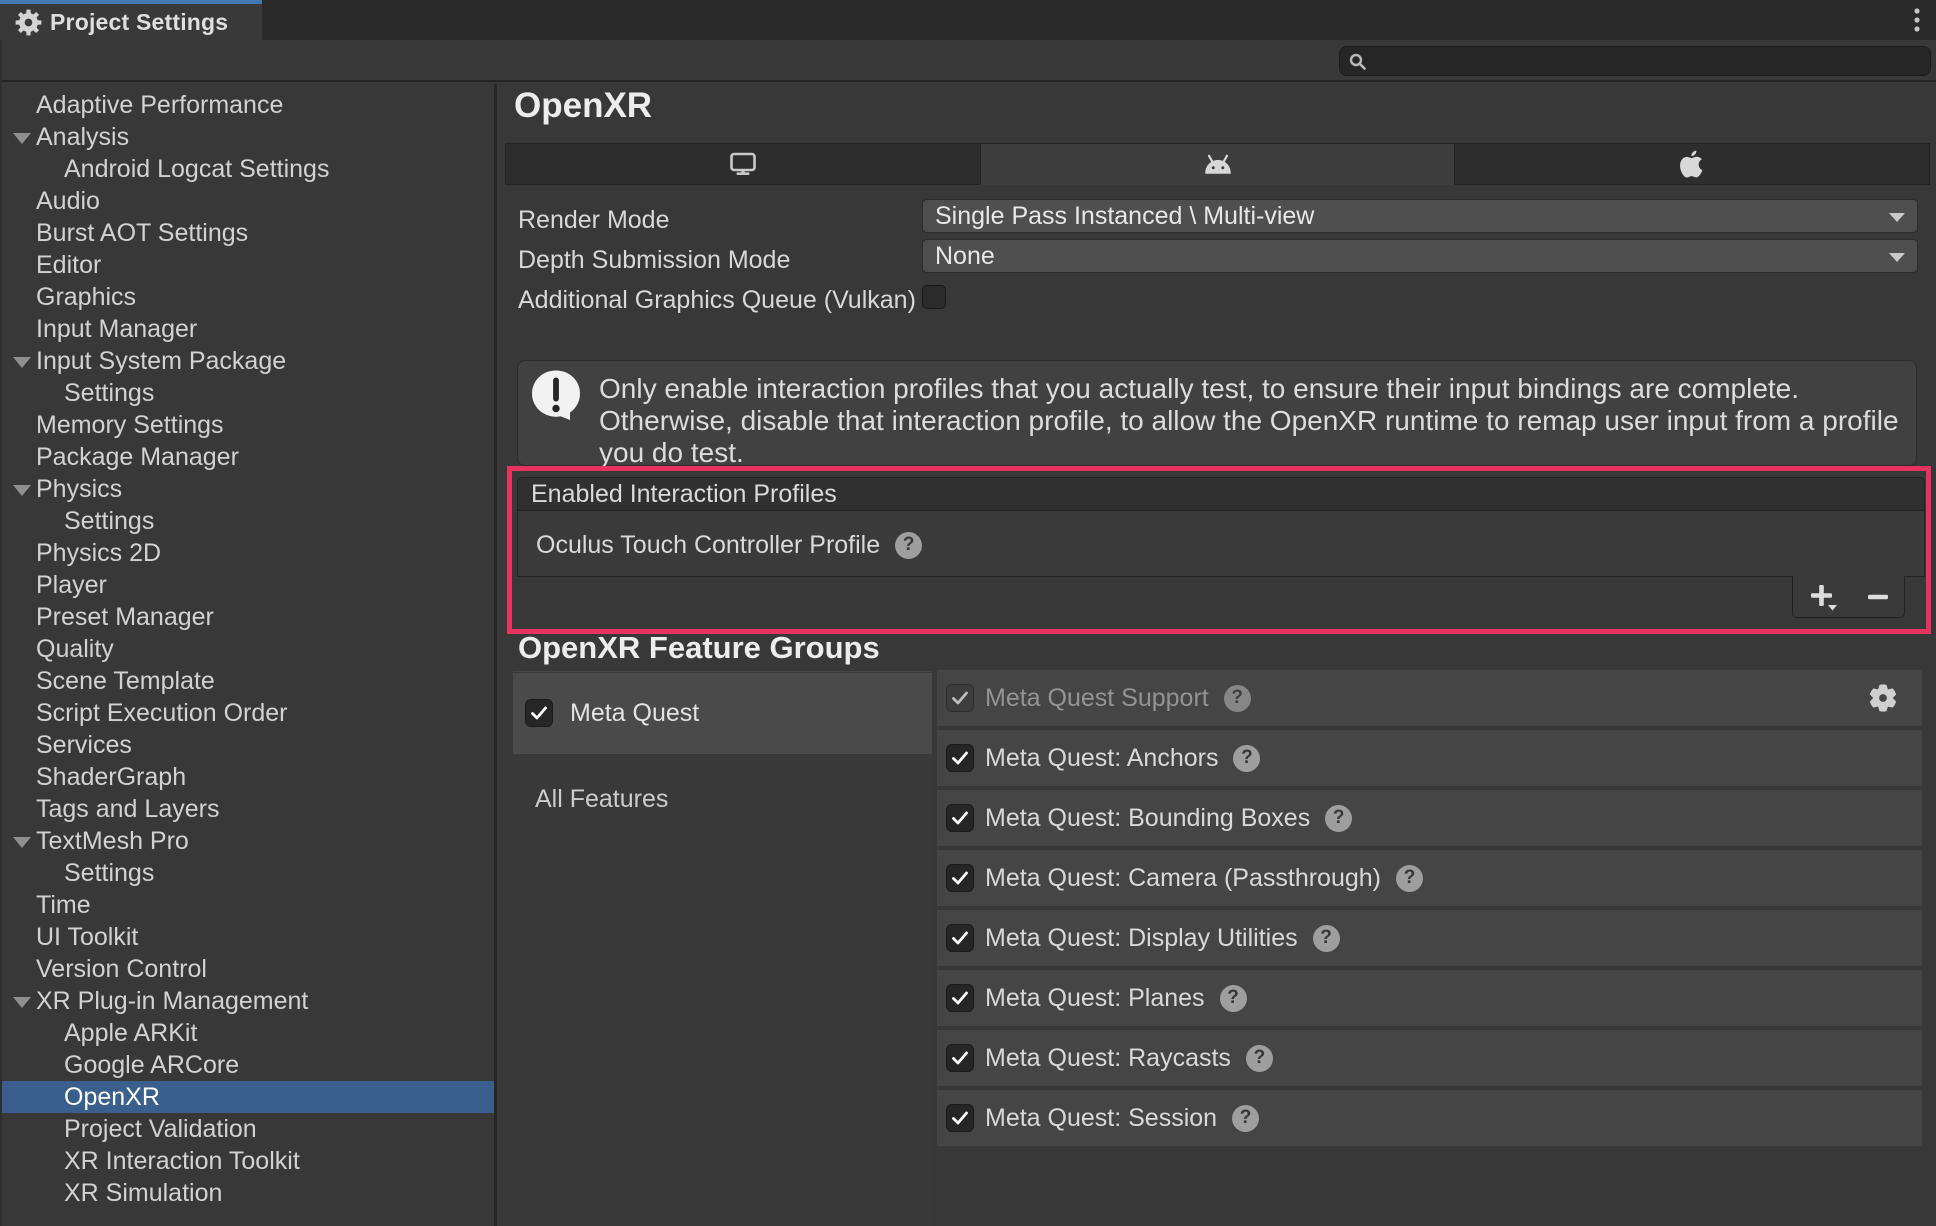 The height and width of the screenshot is (1226, 1936). Describe the element at coordinates (247, 489) in the screenshot. I see `sidebar-item: Physics` at that location.